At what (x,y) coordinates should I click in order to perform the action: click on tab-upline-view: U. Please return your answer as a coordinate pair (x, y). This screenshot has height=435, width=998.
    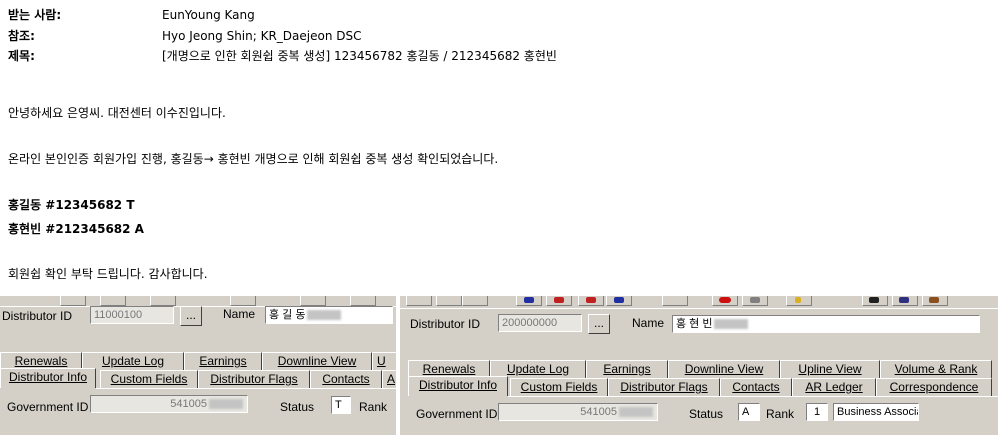
    Looking at the image, I should click on (384, 361).